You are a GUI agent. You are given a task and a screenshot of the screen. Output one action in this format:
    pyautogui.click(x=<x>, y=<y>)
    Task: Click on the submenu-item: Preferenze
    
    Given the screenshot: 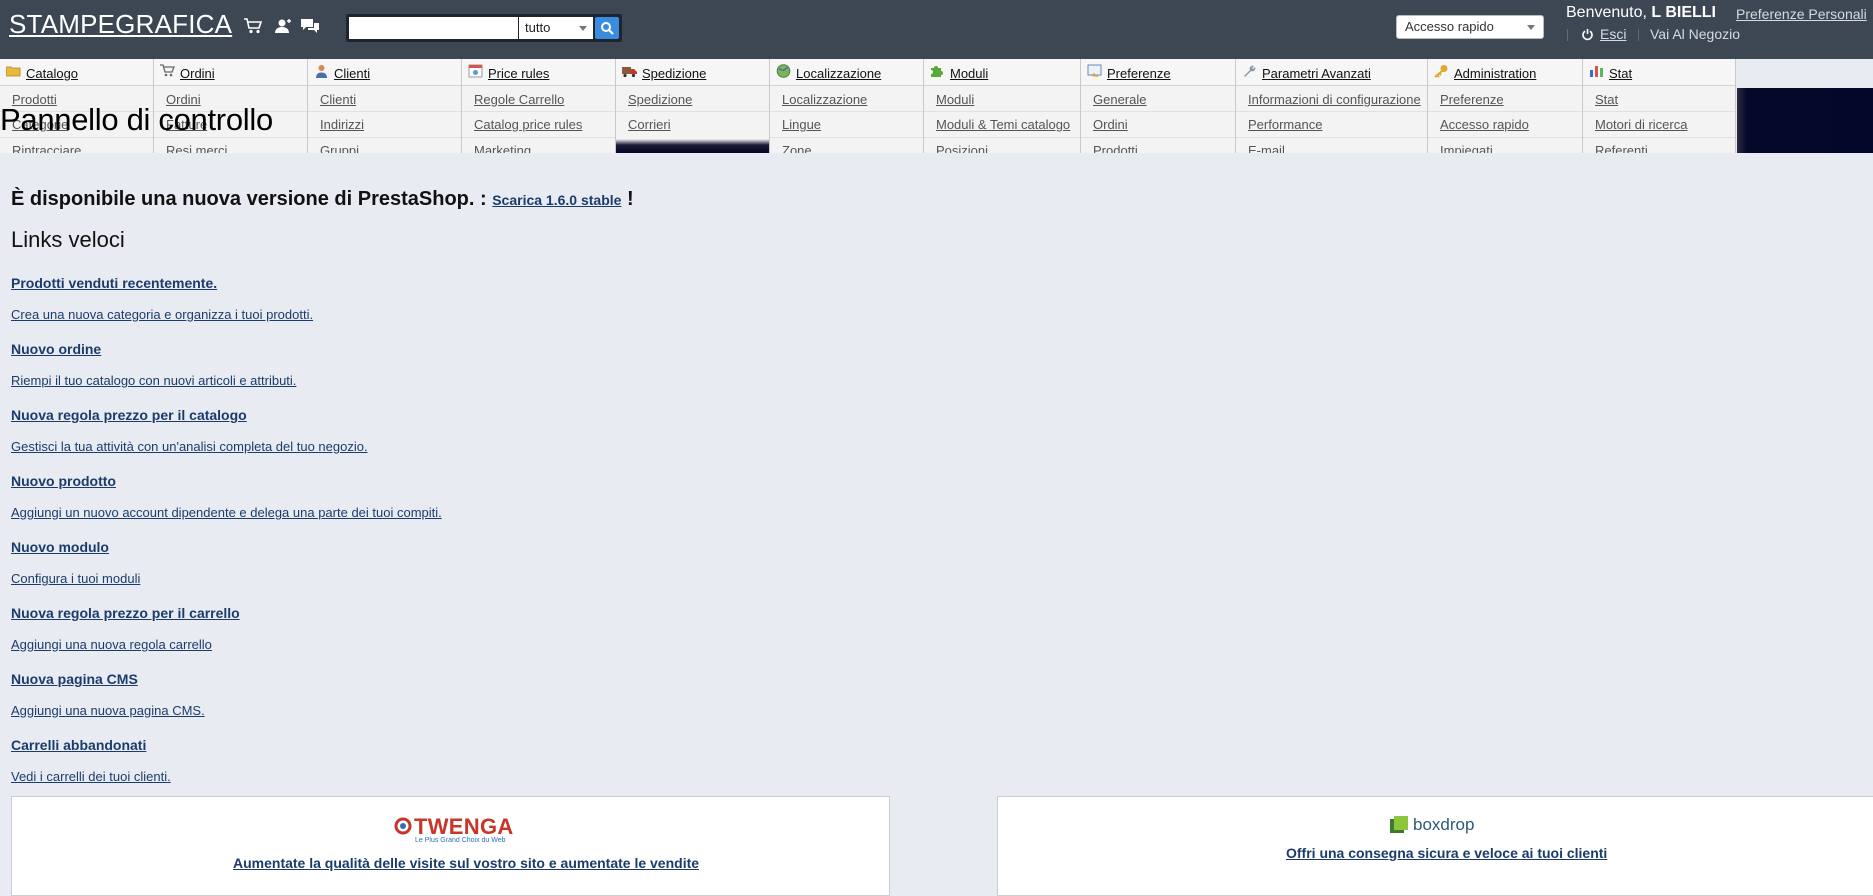 What is the action you would take?
    pyautogui.click(x=1472, y=99)
    